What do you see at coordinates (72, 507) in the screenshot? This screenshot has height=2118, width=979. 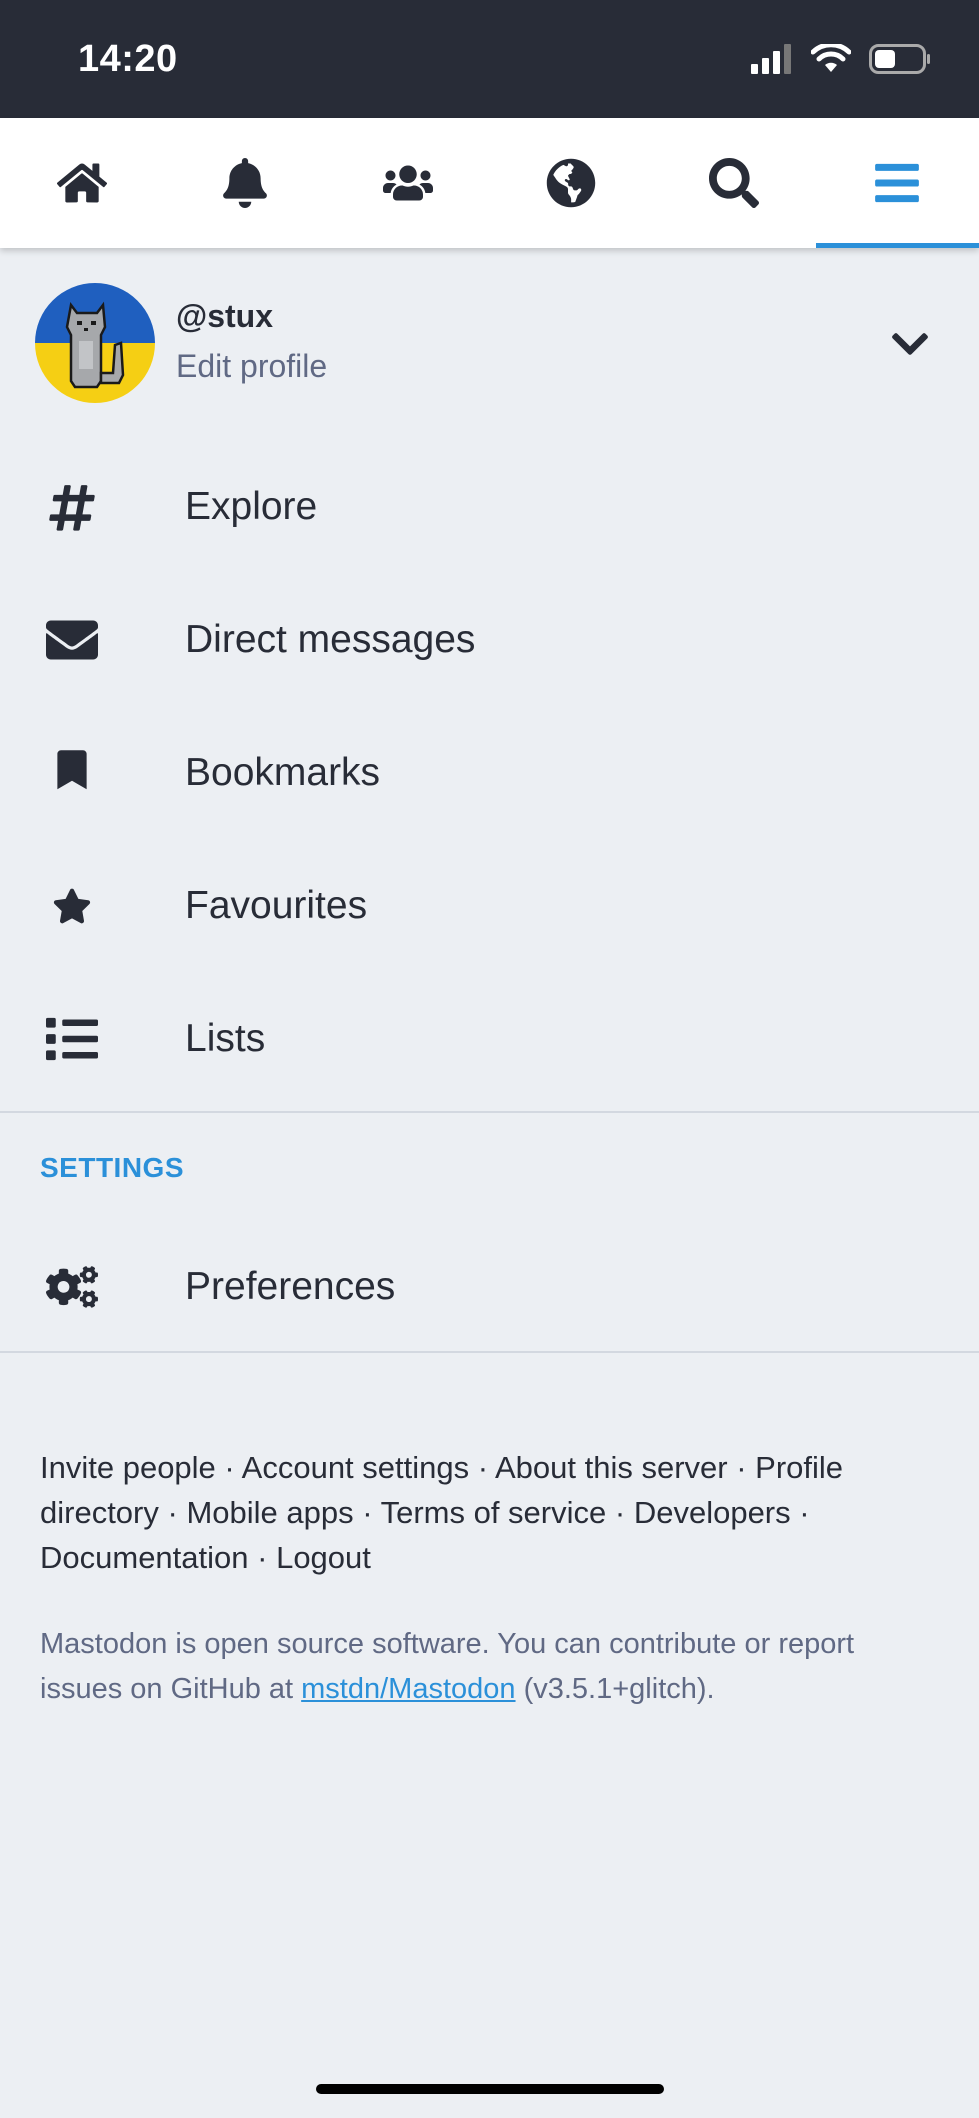 I see `hashtag-icon` at bounding box center [72, 507].